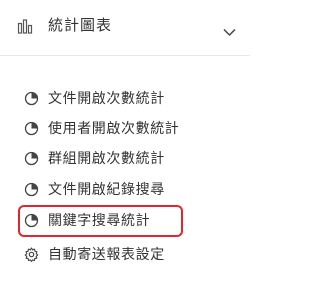  I want to click on menu-item-user-open-count: 使用者開啟次數統計, so click(125, 129).